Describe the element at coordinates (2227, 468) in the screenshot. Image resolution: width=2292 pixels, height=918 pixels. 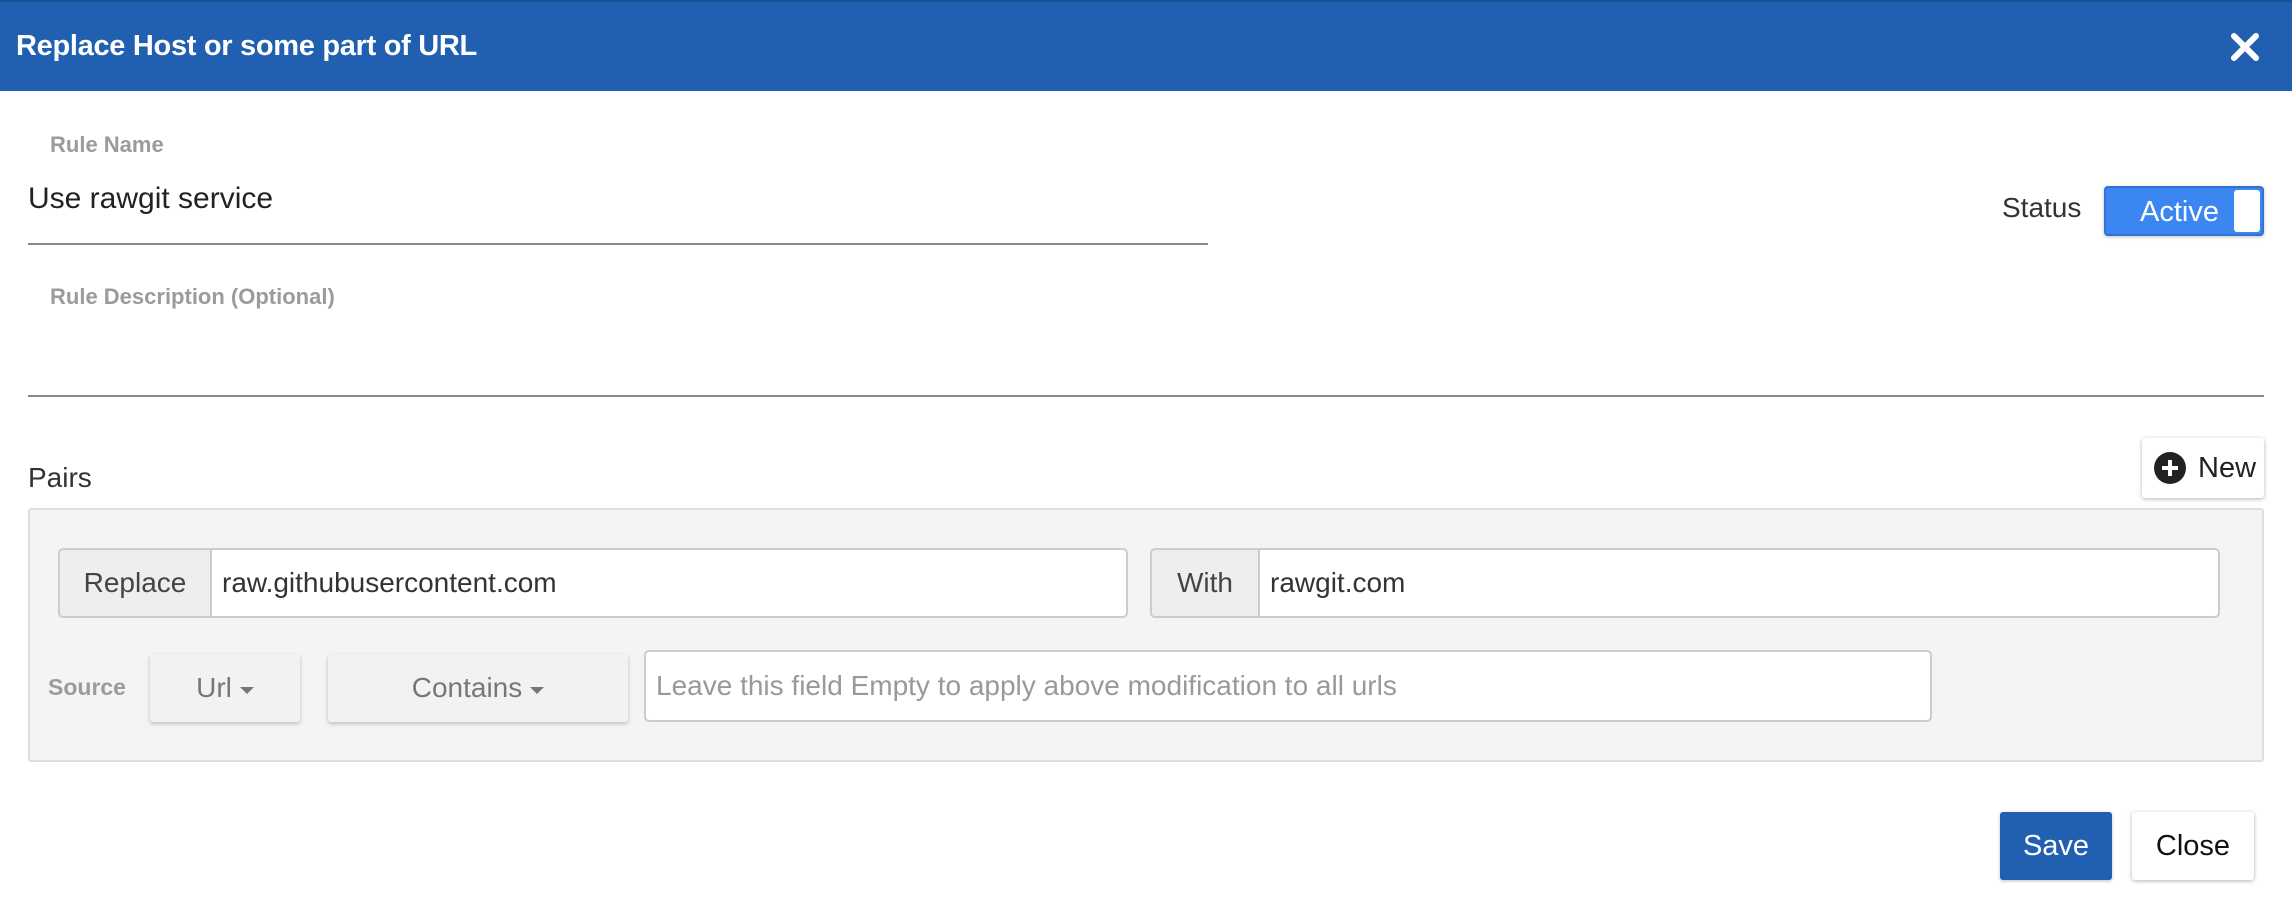
I see `new-pair-label: New` at that location.